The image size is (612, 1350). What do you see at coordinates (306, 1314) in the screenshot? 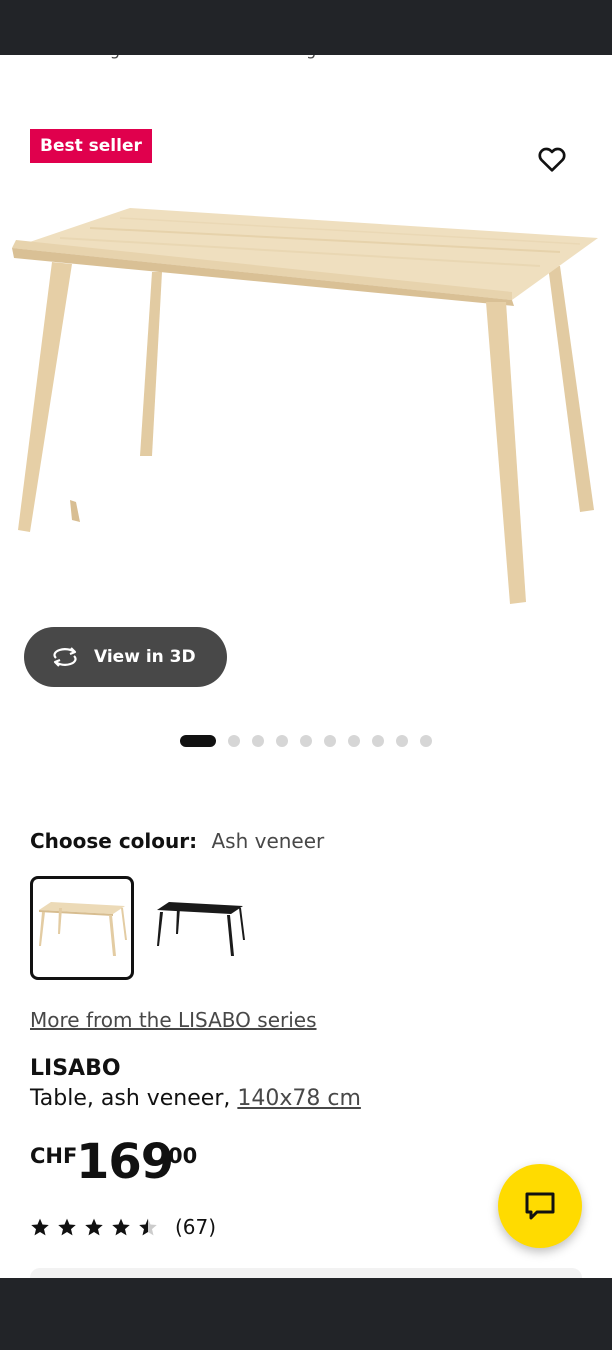
I see `navigation-bar` at bounding box center [306, 1314].